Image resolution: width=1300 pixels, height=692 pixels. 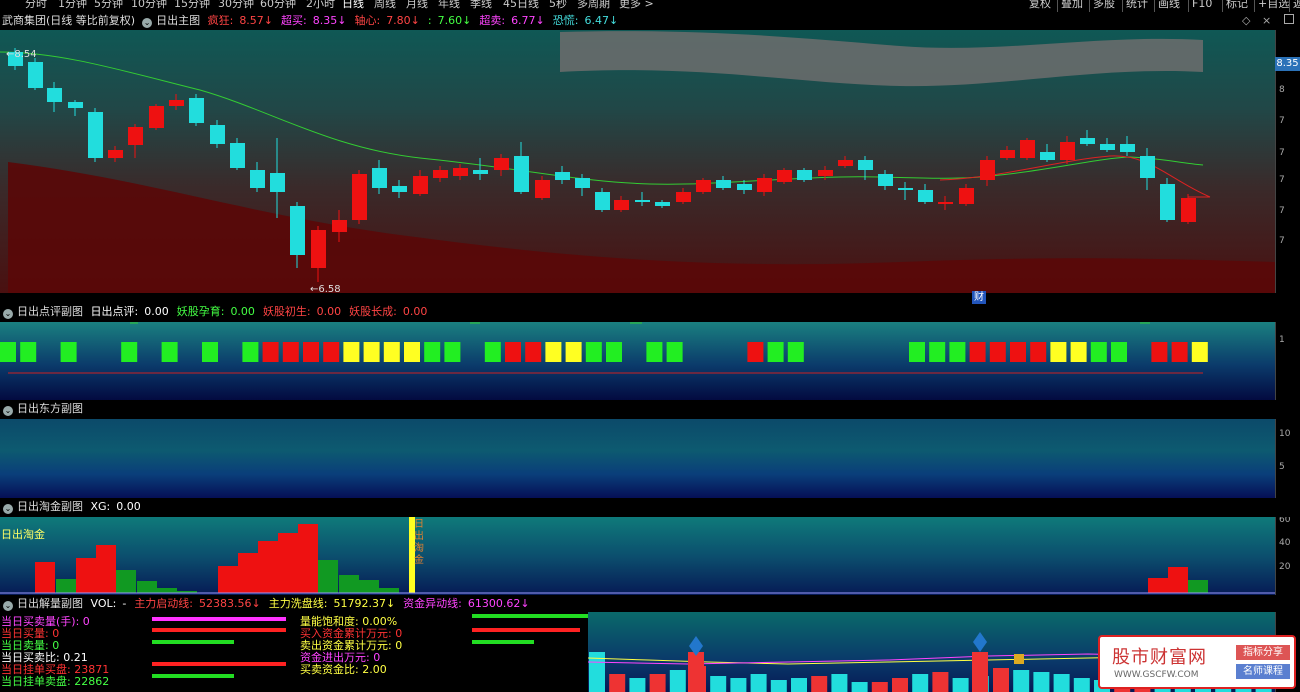 I want to click on period-tab: 10分钟, so click(x=149, y=5).